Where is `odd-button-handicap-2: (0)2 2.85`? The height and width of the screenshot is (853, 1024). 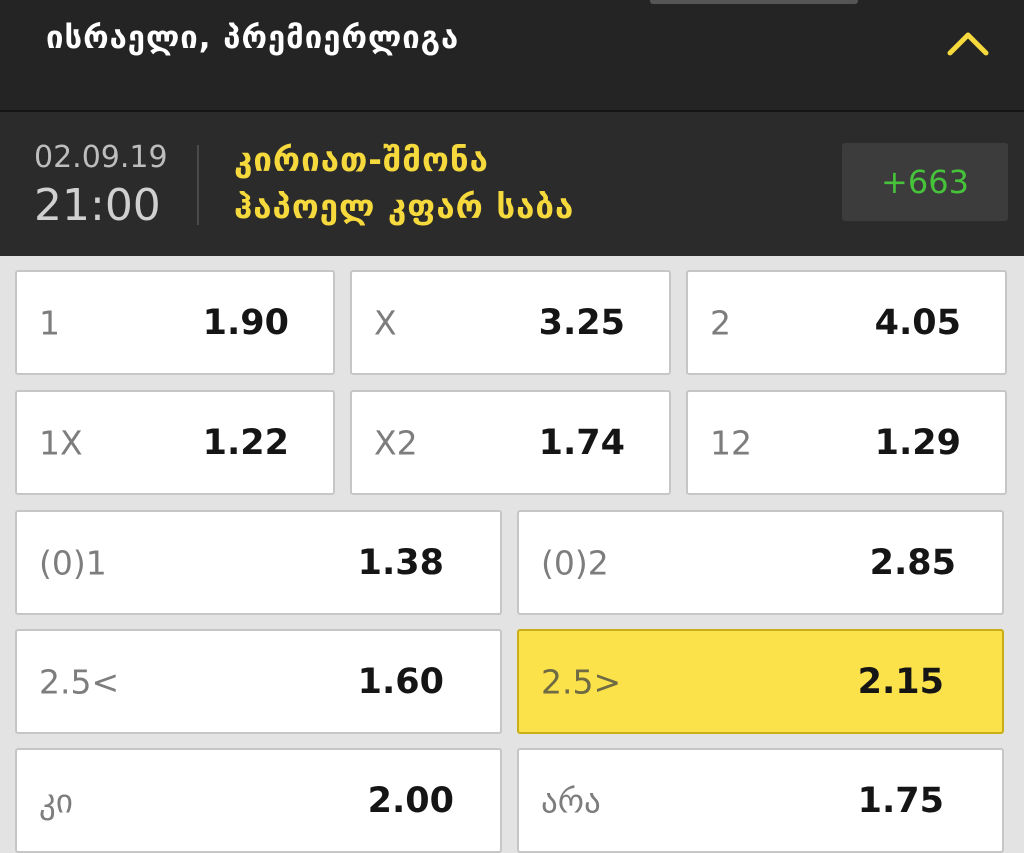 odd-button-handicap-2: (0)2 2.85 is located at coordinates (760, 562).